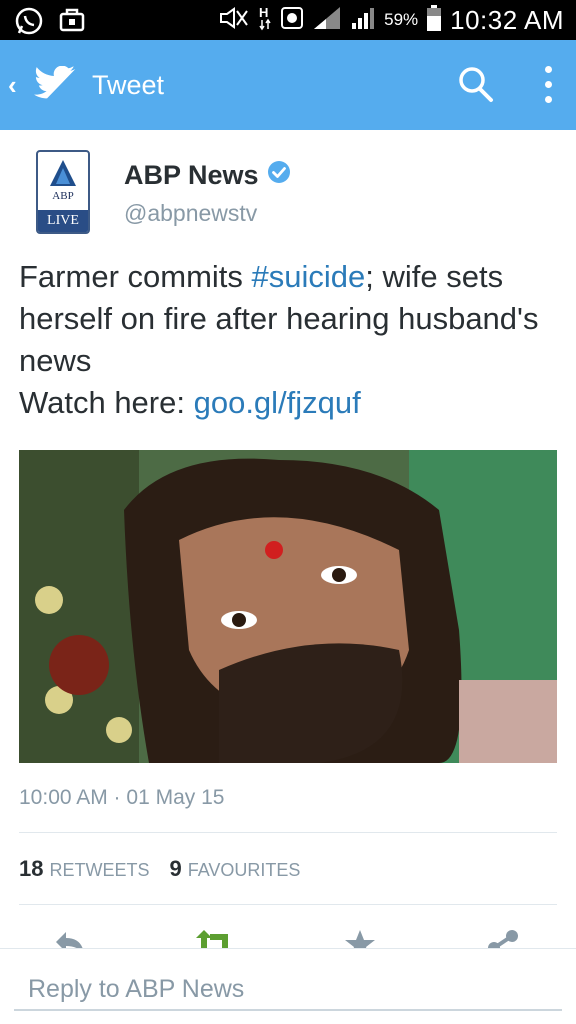 This screenshot has height=1024, width=576. I want to click on reply-button, so click(70, 938).